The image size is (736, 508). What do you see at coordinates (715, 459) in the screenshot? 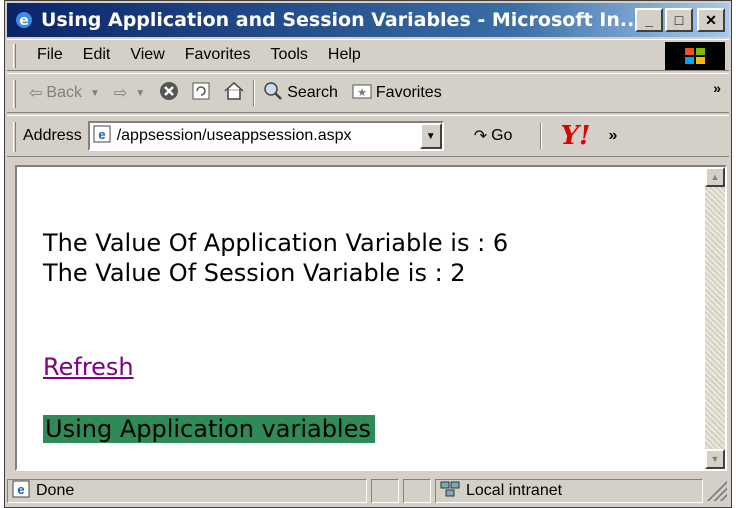
I see `scroll-down-icon: ▼` at bounding box center [715, 459].